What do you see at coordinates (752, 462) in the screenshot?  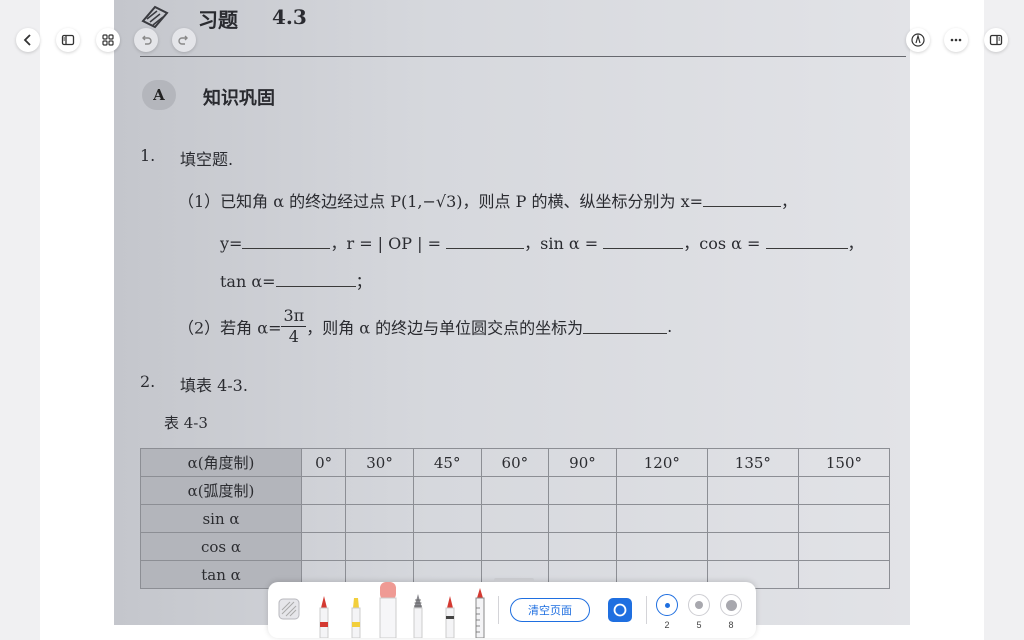 I see `column-header: 135°` at bounding box center [752, 462].